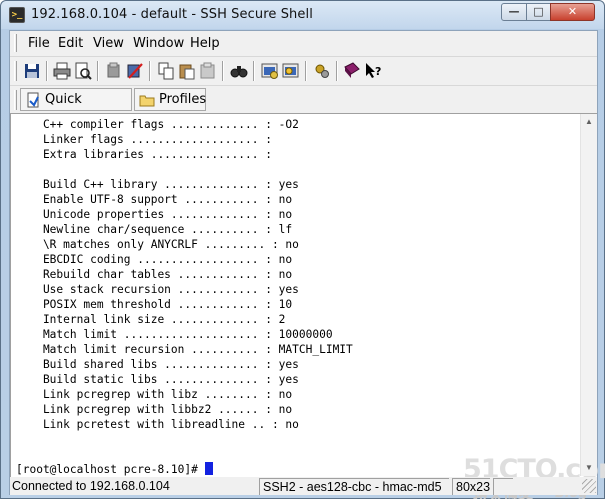 The height and width of the screenshot is (499, 605). Describe the element at coordinates (572, 12) in the screenshot. I see `close-button: ✕` at that location.